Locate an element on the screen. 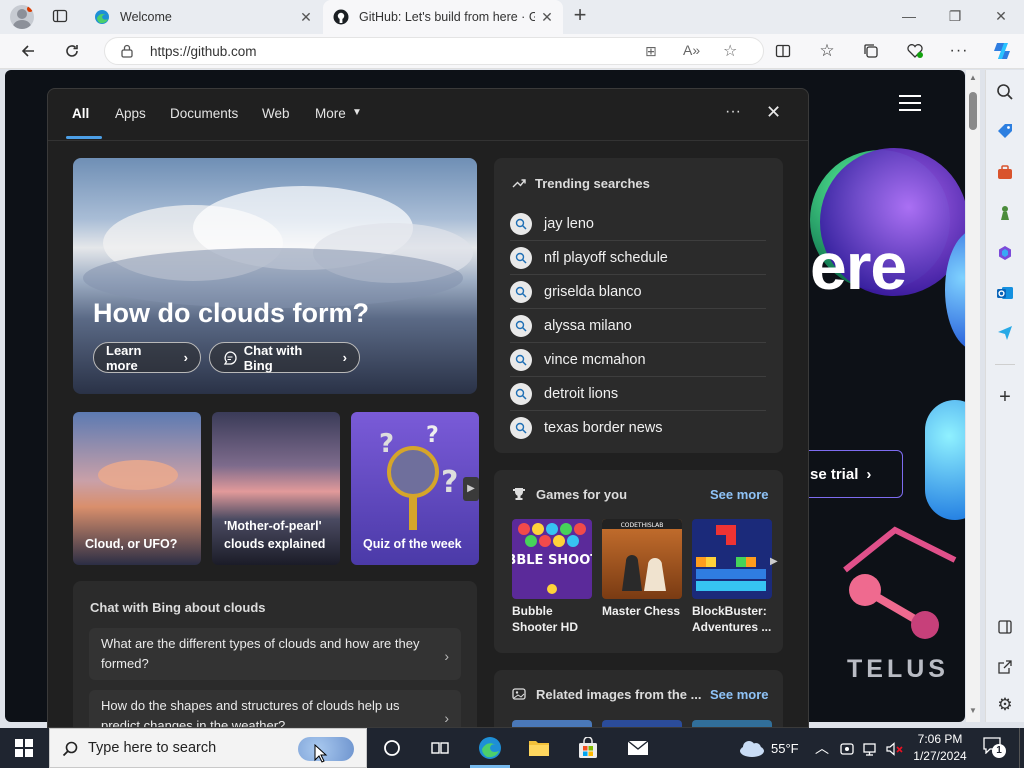 This screenshot has width=1024, height=768. more-options-icon: ··· is located at coordinates (733, 112).